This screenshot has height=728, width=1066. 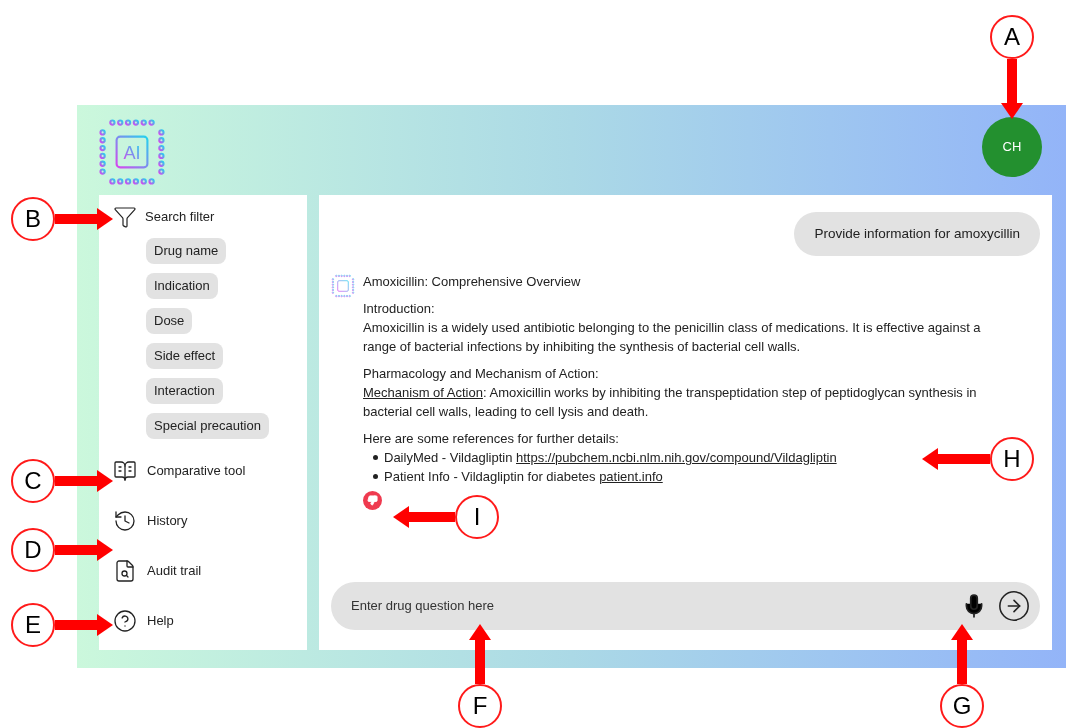 I want to click on reference-link: patient.info, so click(x=631, y=476).